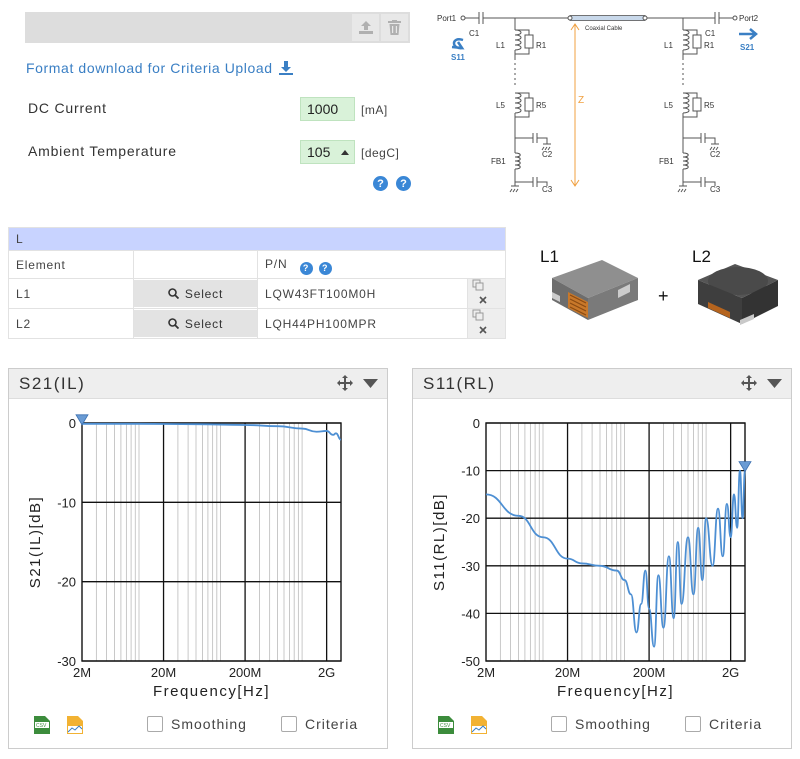  What do you see at coordinates (362, 293) in the screenshot?
I see `part-number: LQW43FT100M0H` at bounding box center [362, 293].